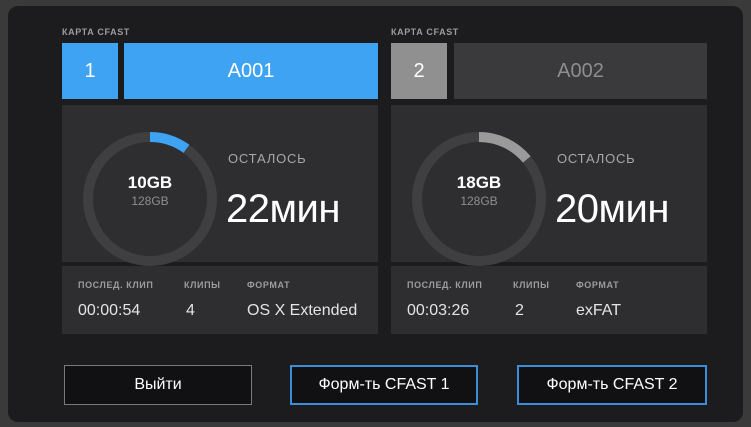  I want to click on card-2-ring-fill, so click(504, 147).